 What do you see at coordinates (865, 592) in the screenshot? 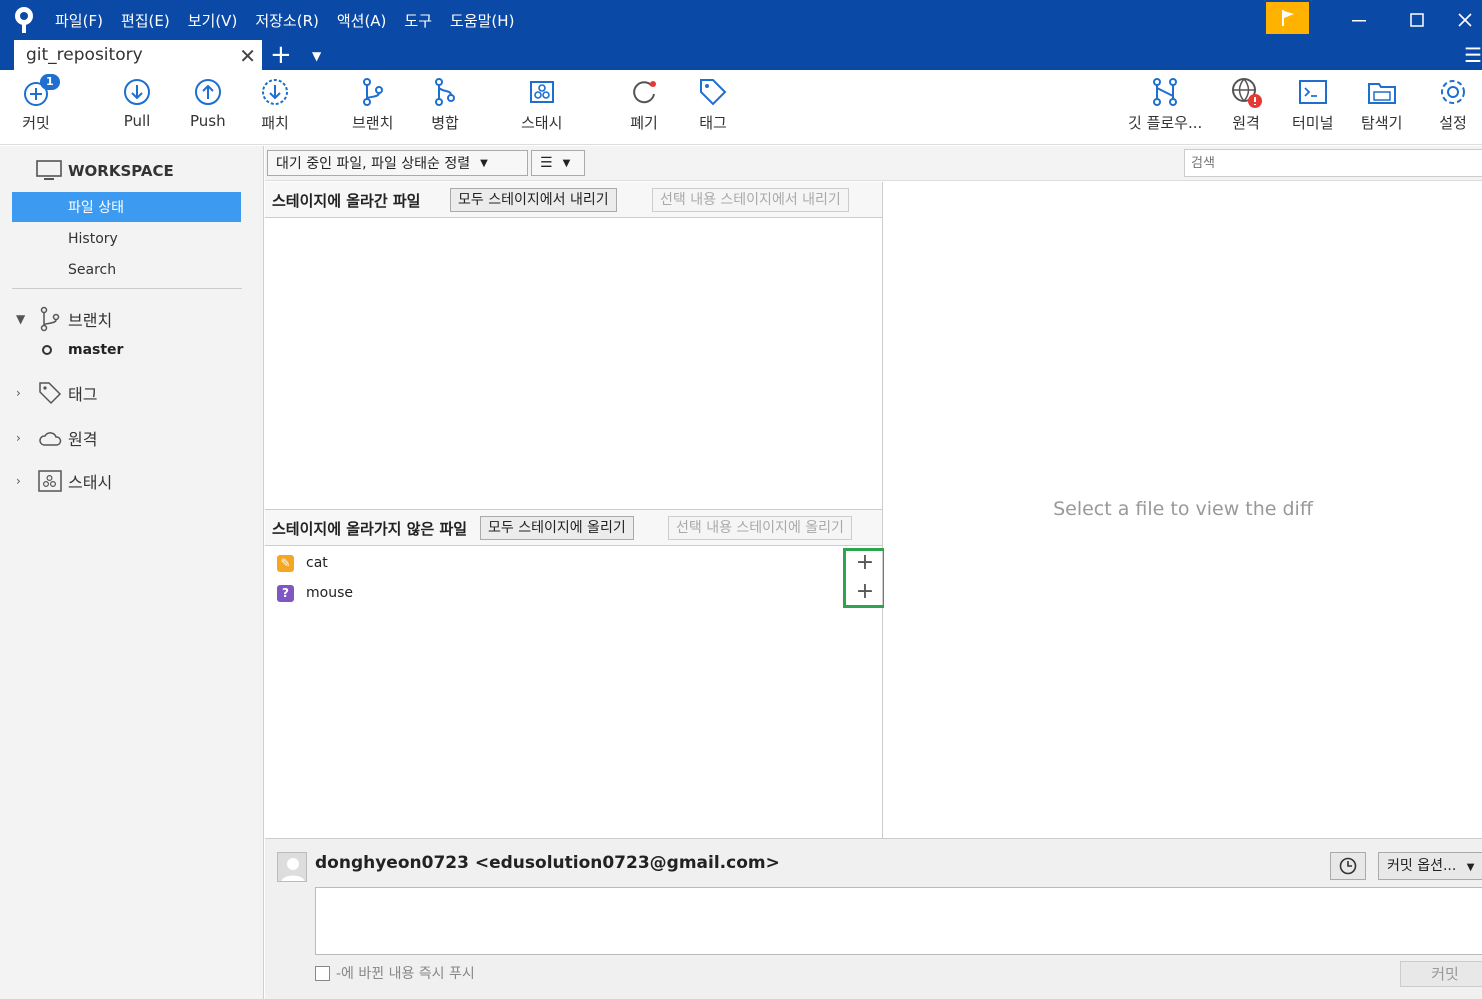
I see `stage-file-mouse-plus-icon: +` at bounding box center [865, 592].